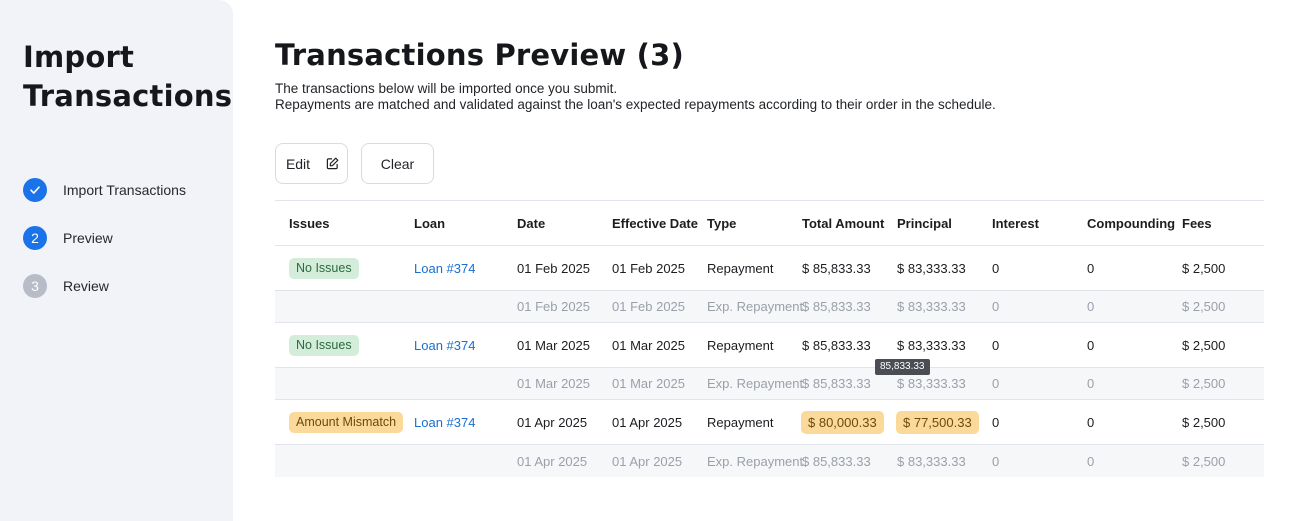  What do you see at coordinates (311, 163) in the screenshot?
I see `edit-button: Edit` at bounding box center [311, 163].